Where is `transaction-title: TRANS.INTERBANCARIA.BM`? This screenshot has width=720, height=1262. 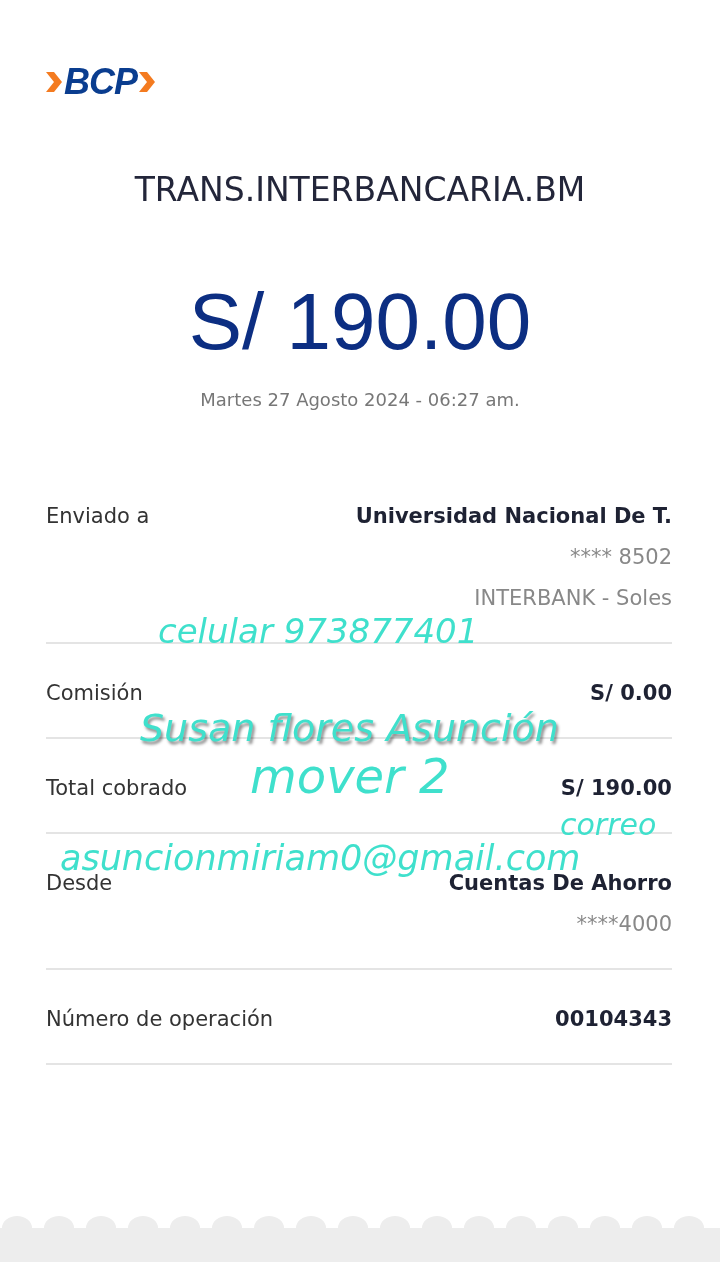 transaction-title: TRANS.INTERBANCARIA.BM is located at coordinates (360, 190).